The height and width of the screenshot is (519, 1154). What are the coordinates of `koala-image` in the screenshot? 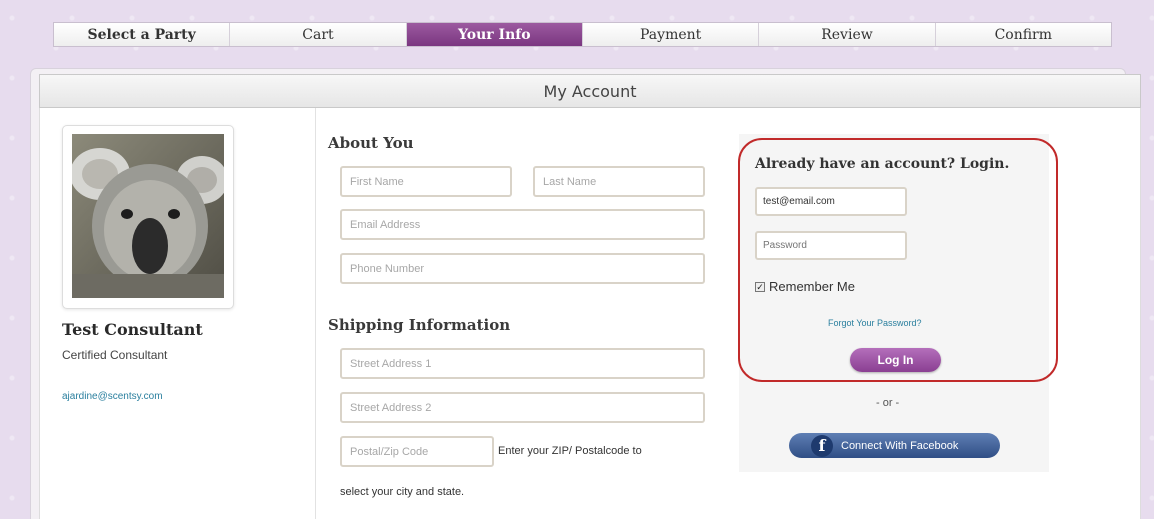 It's located at (148, 216).